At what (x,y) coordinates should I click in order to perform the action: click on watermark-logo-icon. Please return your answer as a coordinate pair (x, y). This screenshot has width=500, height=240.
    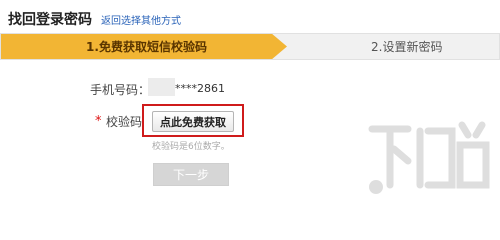
    Looking at the image, I should click on (429, 157).